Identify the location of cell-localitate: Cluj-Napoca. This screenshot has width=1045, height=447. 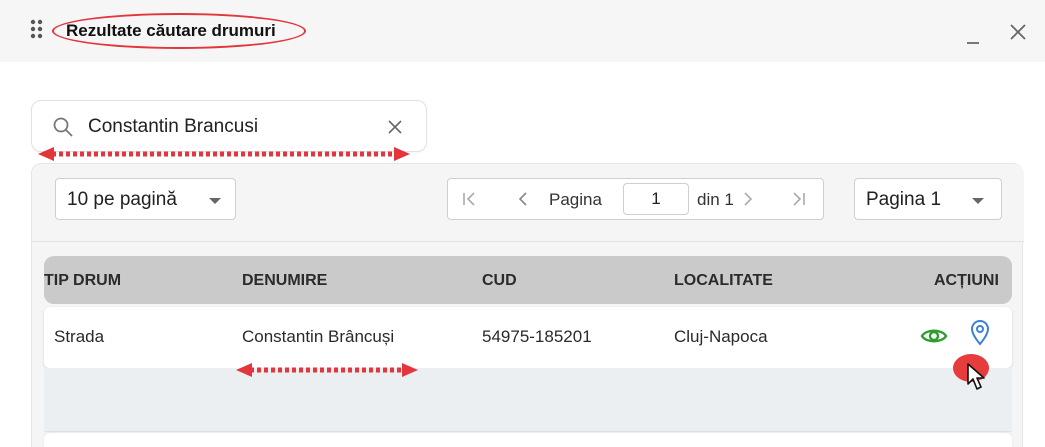
(721, 336).